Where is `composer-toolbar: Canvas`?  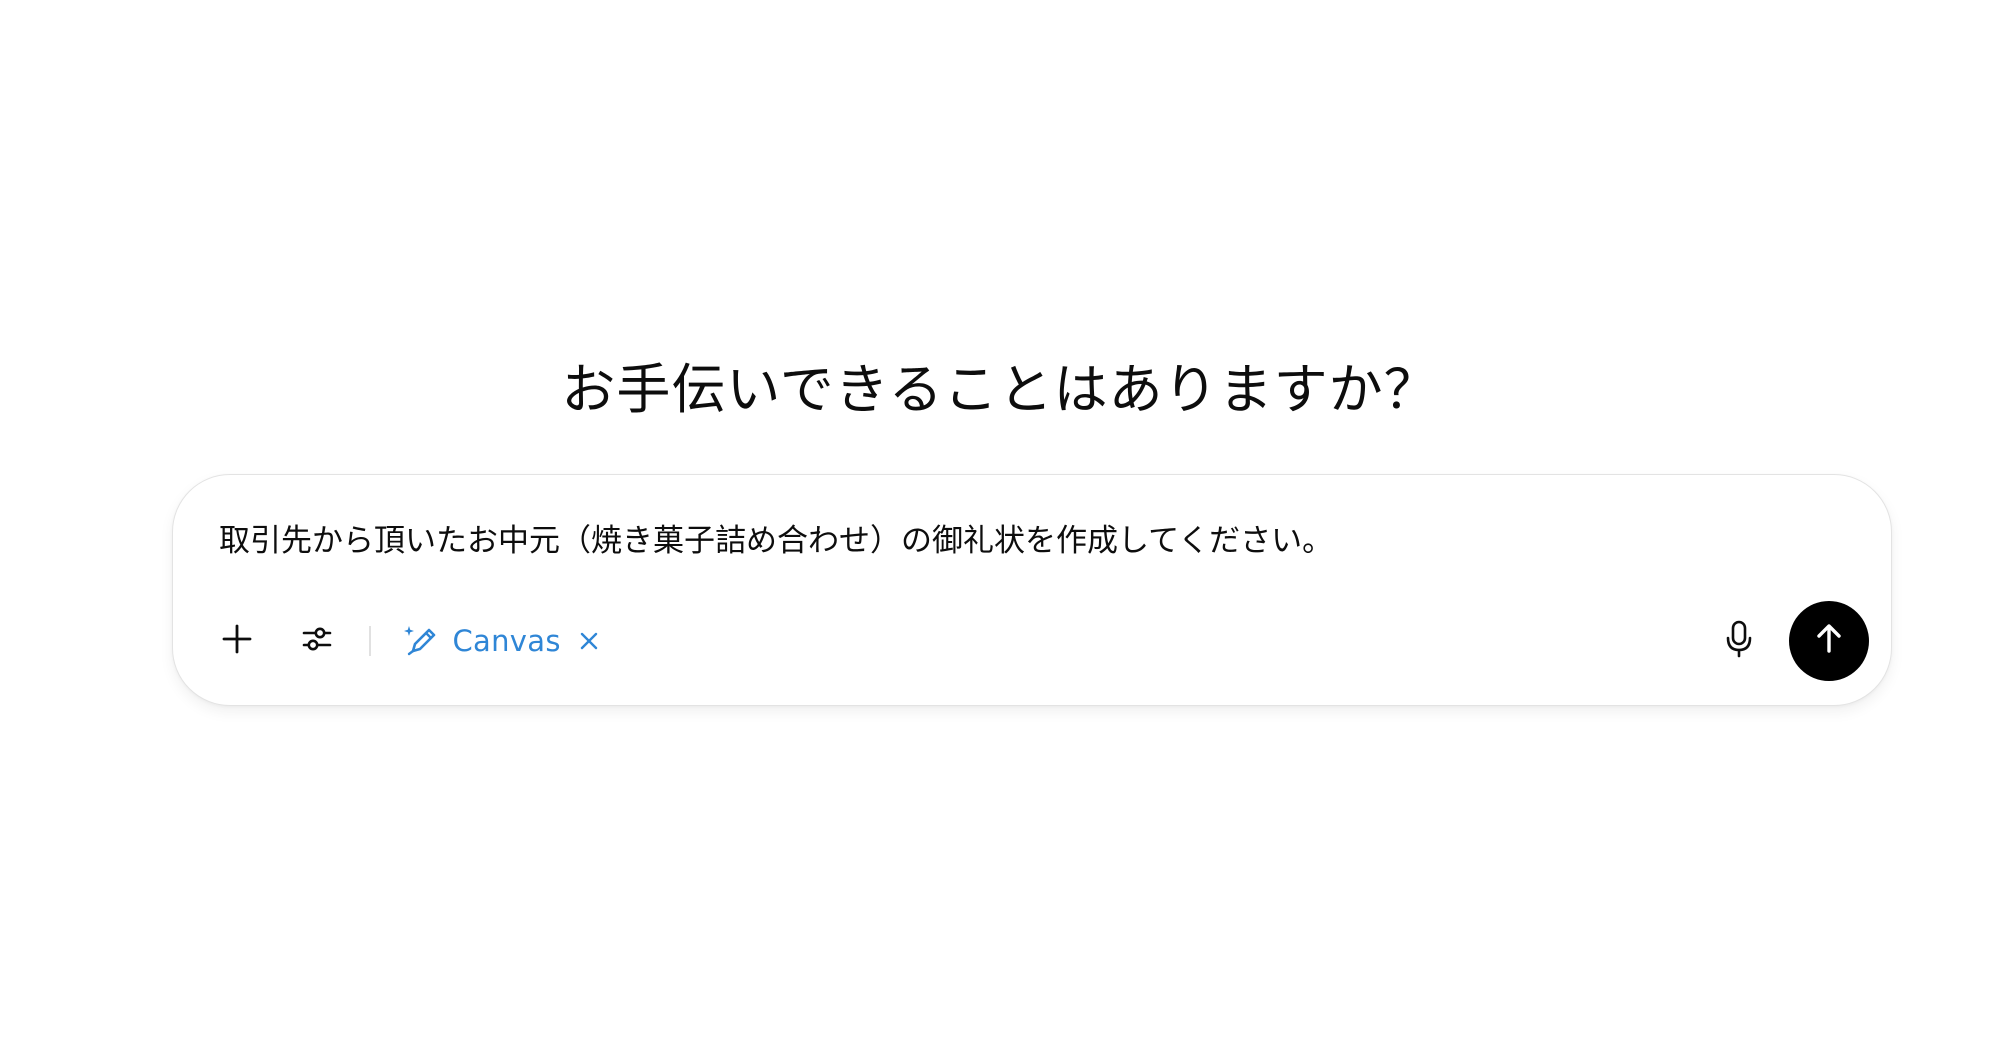 composer-toolbar: Canvas is located at coordinates (1039, 641).